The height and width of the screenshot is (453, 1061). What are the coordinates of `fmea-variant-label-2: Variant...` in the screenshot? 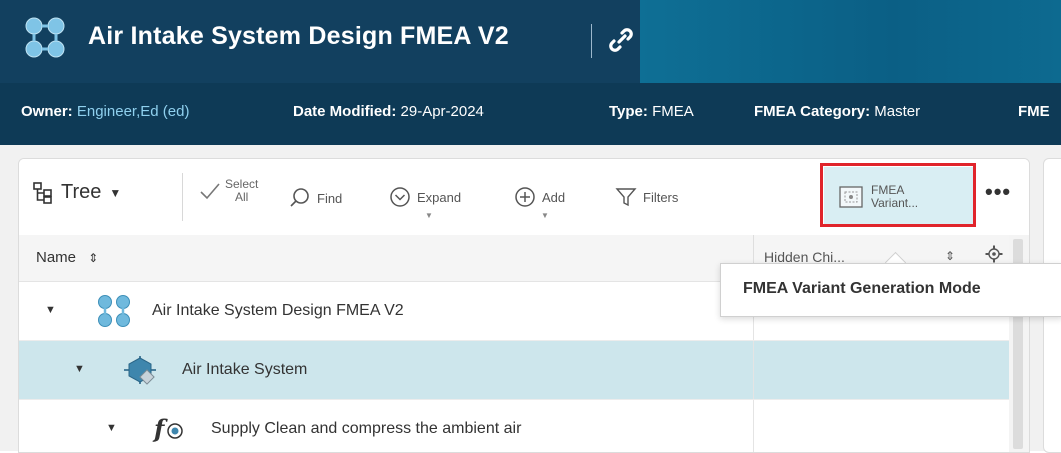 It's located at (895, 203).